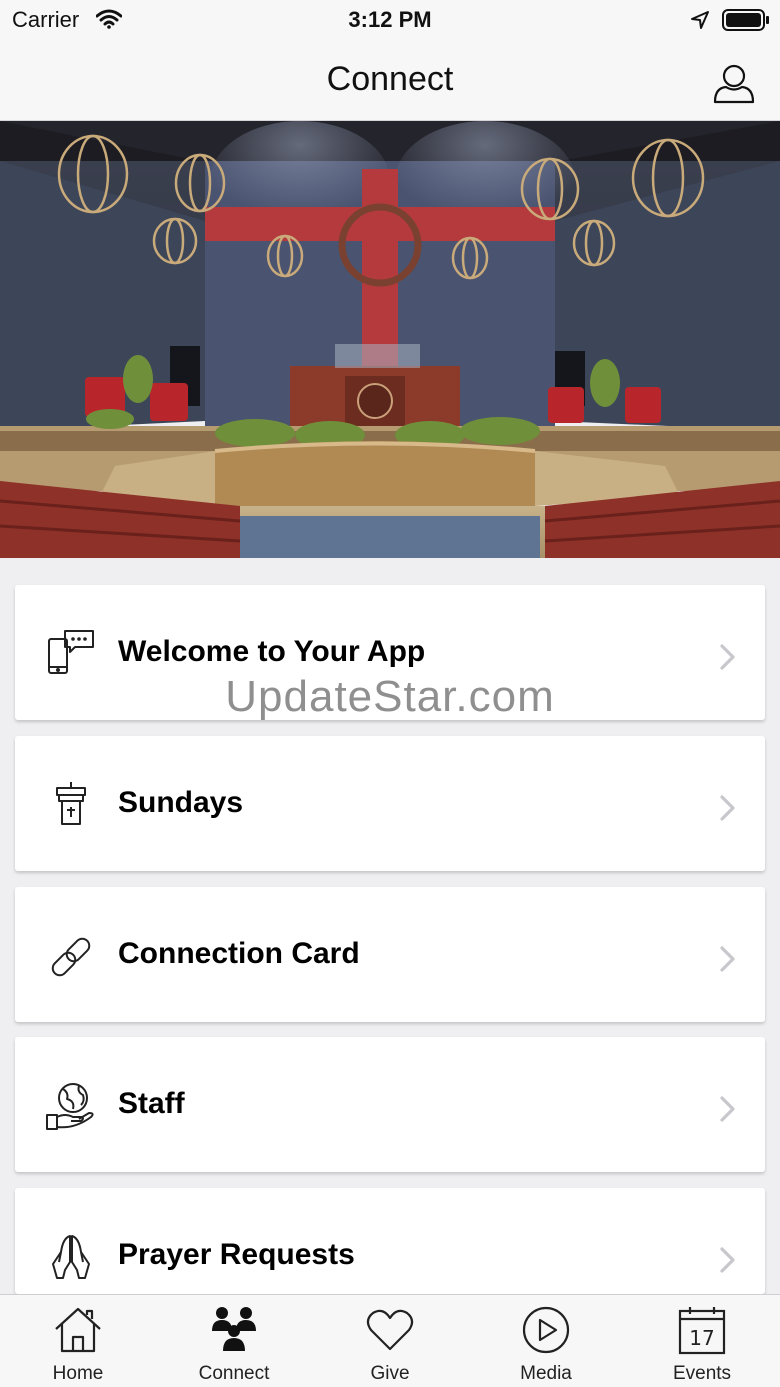 This screenshot has width=780, height=1387. What do you see at coordinates (390, 803) in the screenshot?
I see `menu-item-sundays: Sundays` at bounding box center [390, 803].